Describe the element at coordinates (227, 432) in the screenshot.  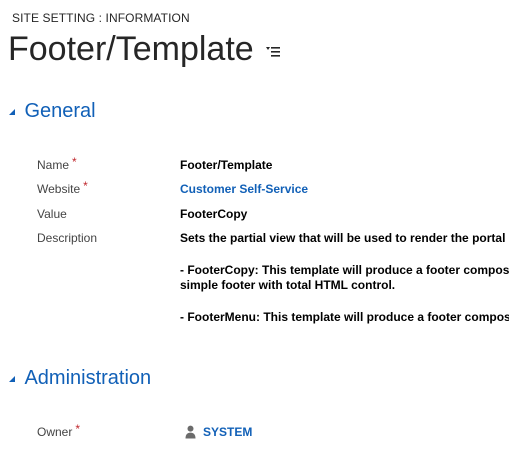
I see `owner-name-link: SYSTEM` at that location.